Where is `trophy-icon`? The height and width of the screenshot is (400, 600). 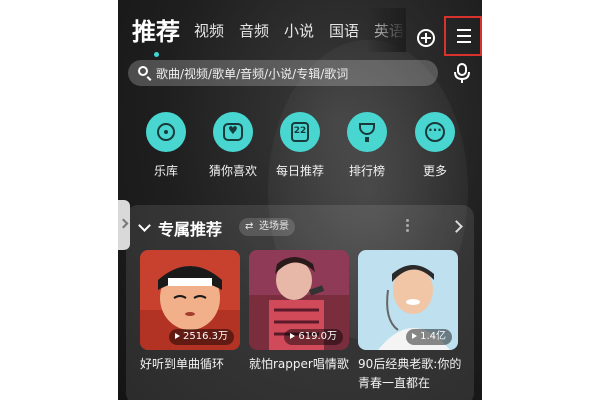
trophy-icon is located at coordinates (367, 132).